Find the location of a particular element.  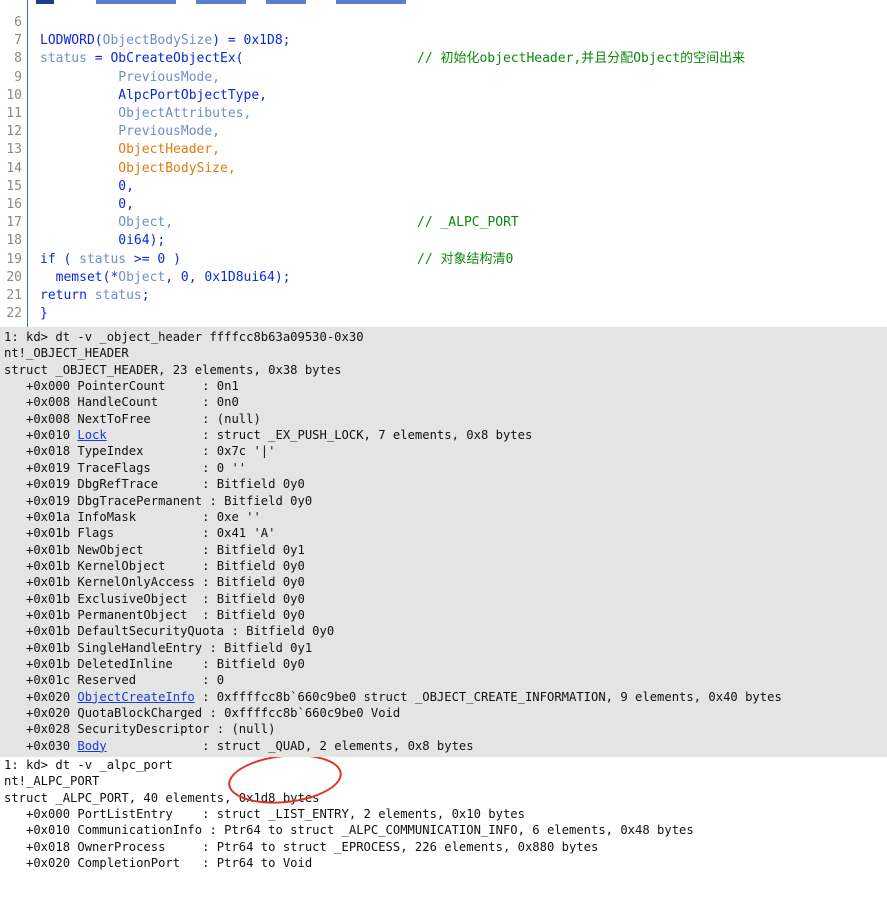

code-token: memset(* is located at coordinates (79, 277).